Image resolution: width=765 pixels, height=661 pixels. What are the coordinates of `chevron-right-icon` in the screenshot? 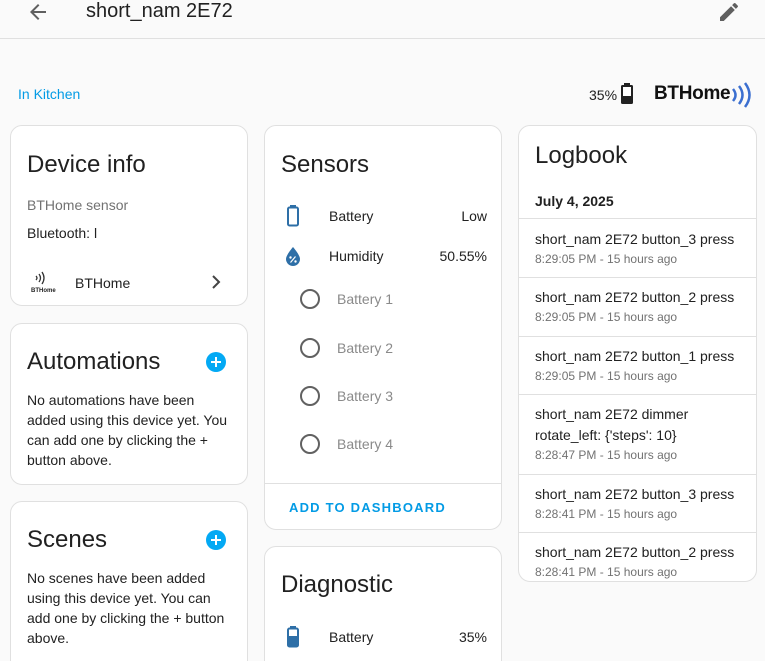 It's located at (216, 282).